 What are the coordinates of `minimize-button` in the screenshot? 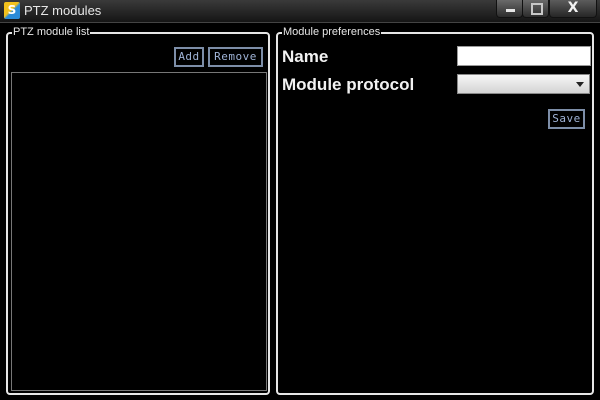 It's located at (509, 9).